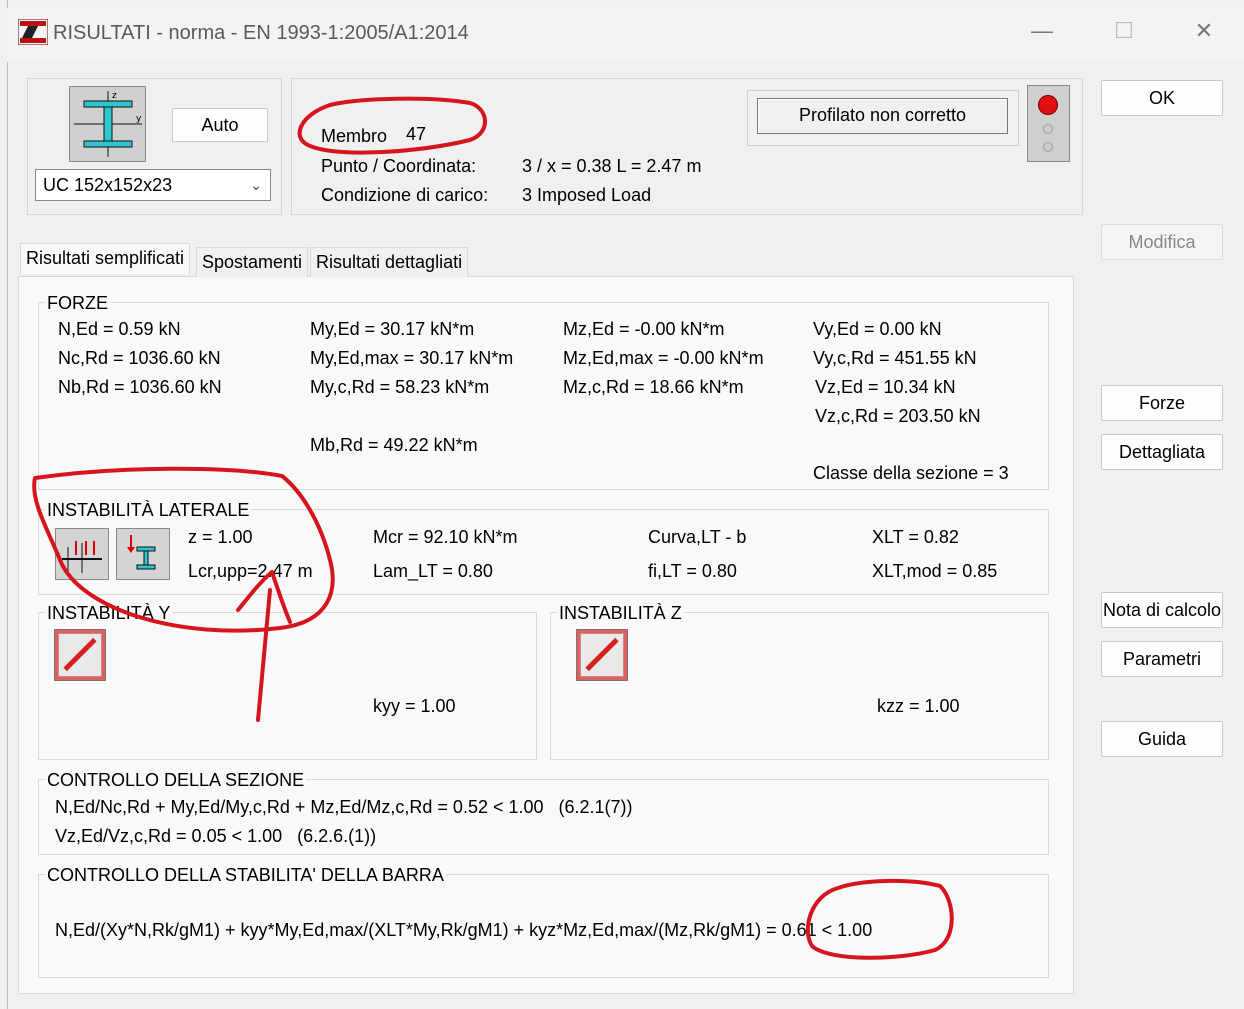 The image size is (1244, 1009). What do you see at coordinates (139, 358) in the screenshot?
I see `forze-value: Nc,Rd = 1036.60 kN` at bounding box center [139, 358].